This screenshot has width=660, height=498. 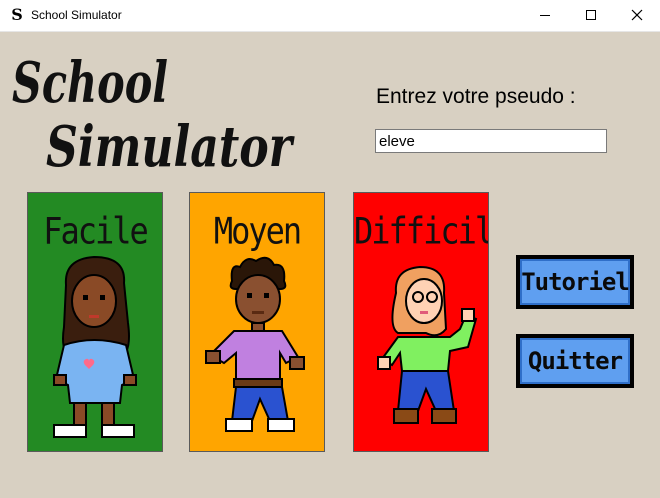 I want to click on difficulty-label-hard: Difficile, so click(x=421, y=231).